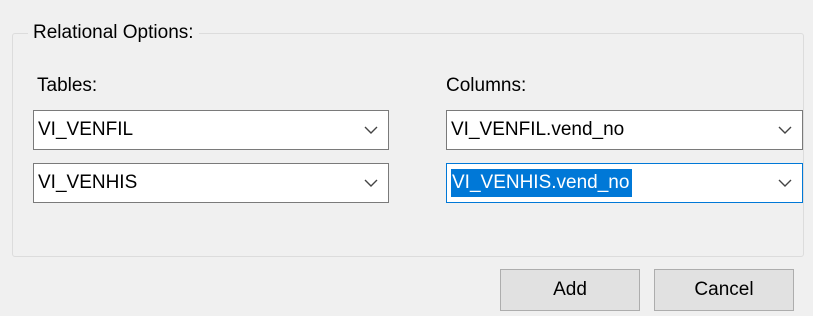  Describe the element at coordinates (538, 129) in the screenshot. I see `column-select-1-value: VI_VENFIL.vend_no` at that location.